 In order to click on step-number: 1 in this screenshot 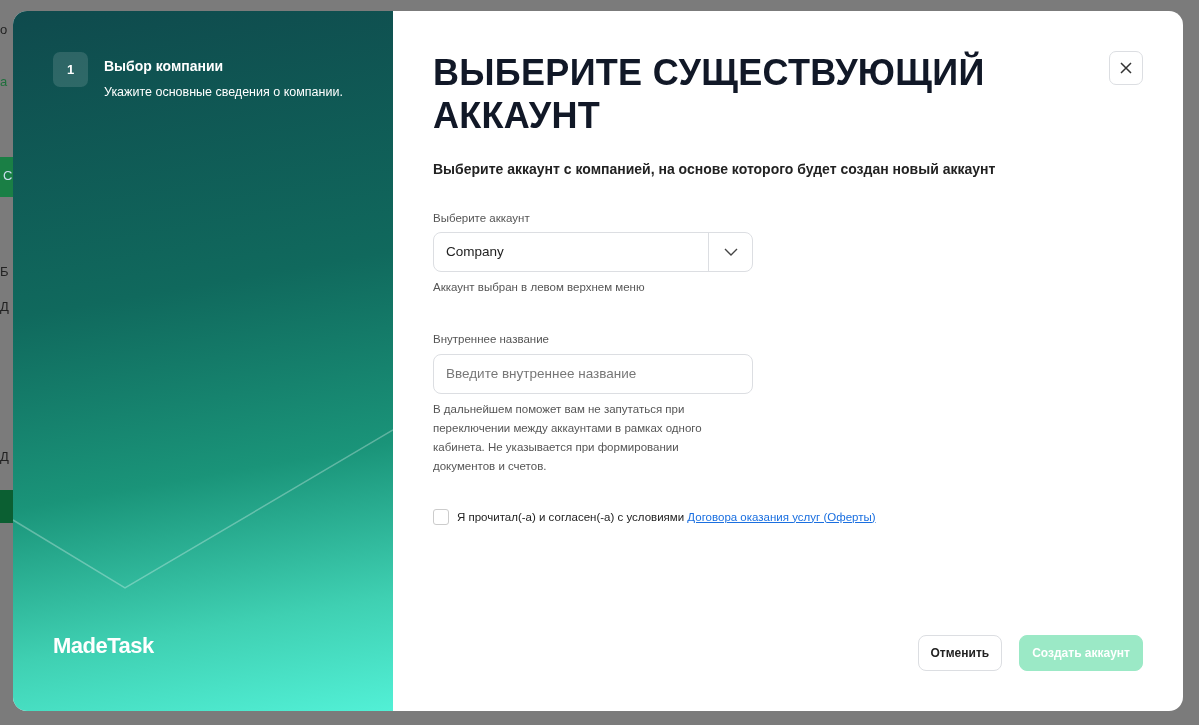, I will do `click(70, 69)`.